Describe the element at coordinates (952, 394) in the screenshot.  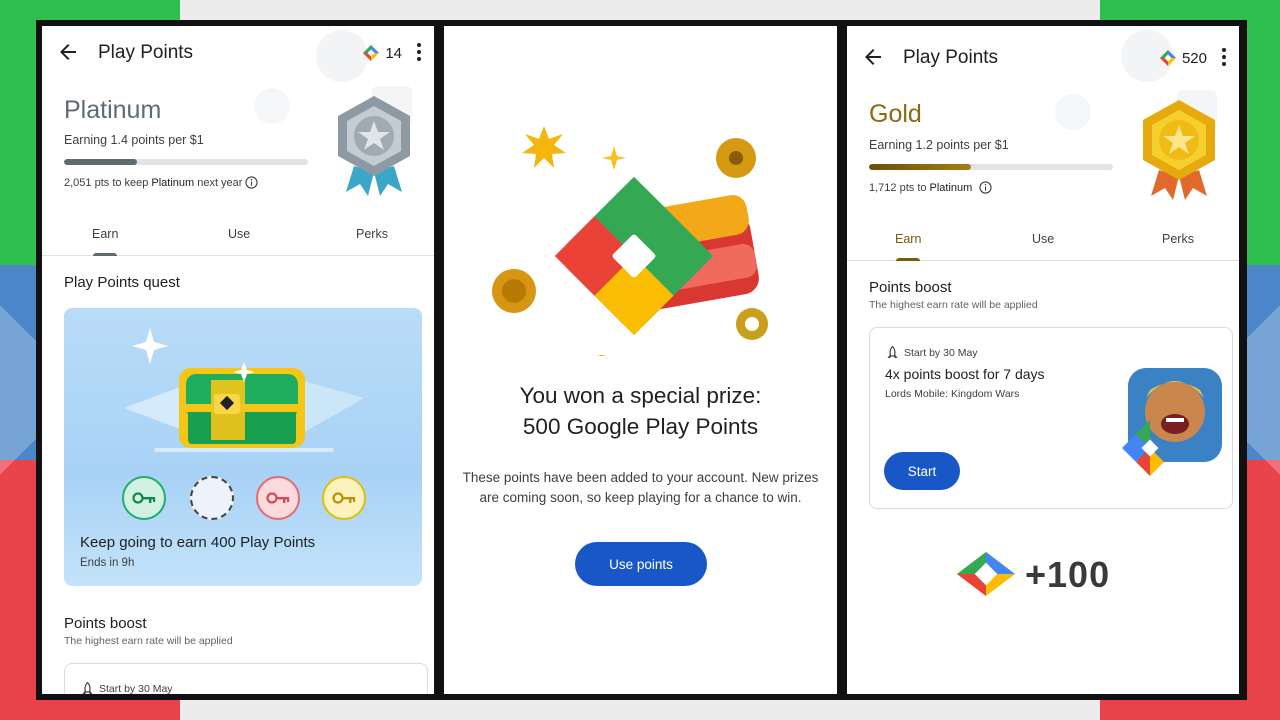
I see `boost-game-name: Lords Mobile: Kingdom Wars` at that location.